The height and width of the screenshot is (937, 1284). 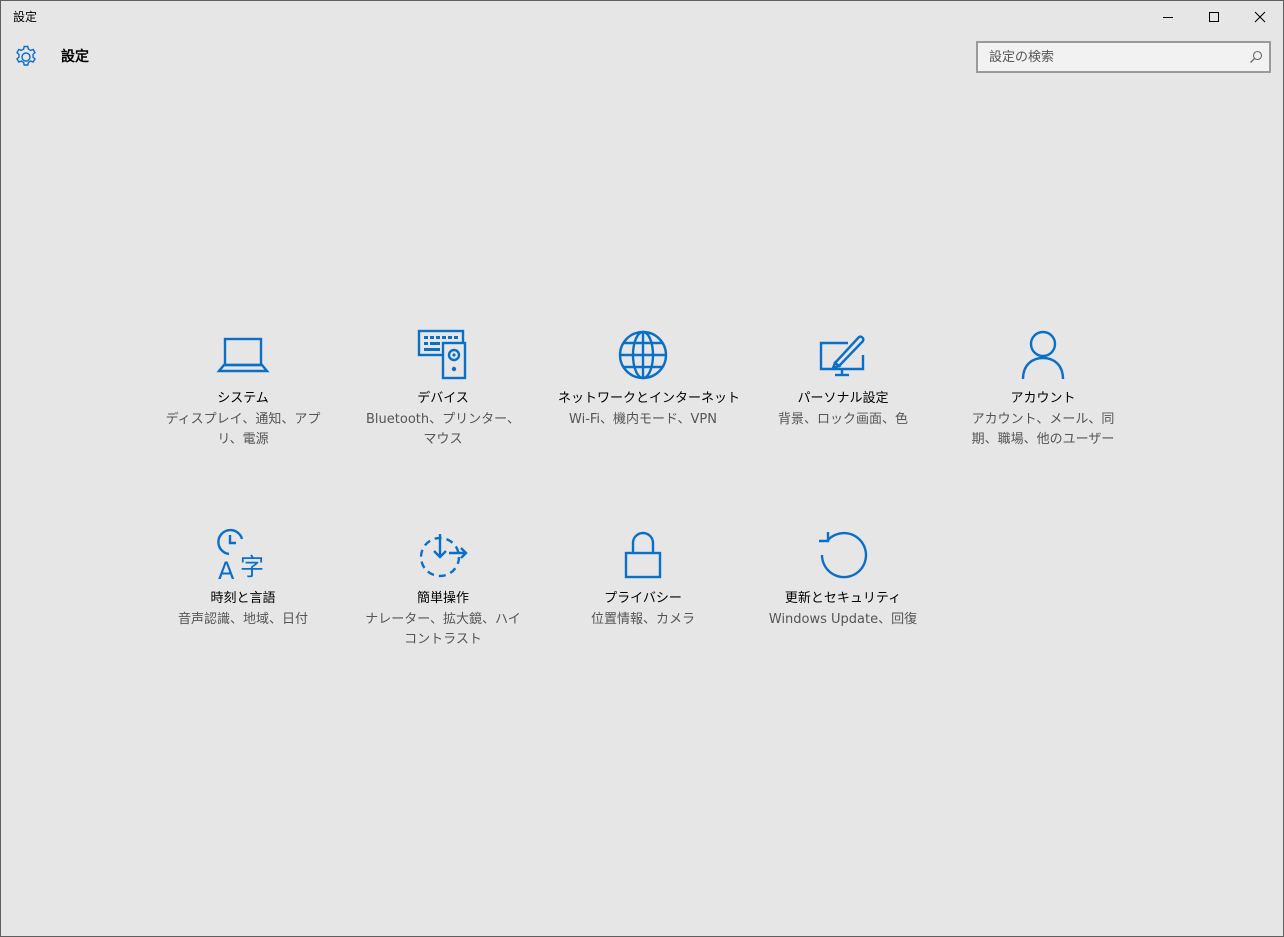 What do you see at coordinates (642, 619) in the screenshot?
I see `tile-description: 位置情報、カメラ` at bounding box center [642, 619].